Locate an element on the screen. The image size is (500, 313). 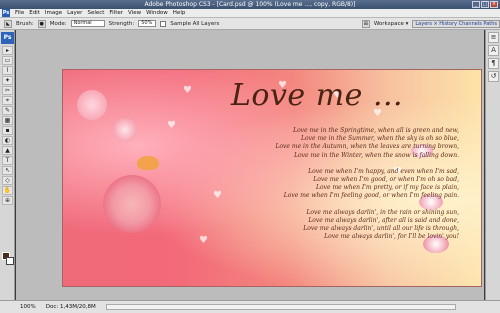
pen-tool-icon: ▲ is located at coordinates (7, 150).